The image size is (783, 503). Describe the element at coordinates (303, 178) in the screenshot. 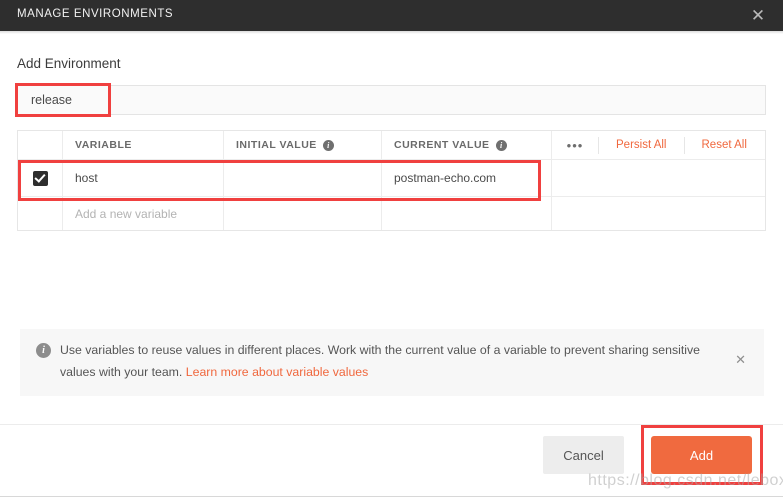

I see `row-initial-value-cell` at that location.